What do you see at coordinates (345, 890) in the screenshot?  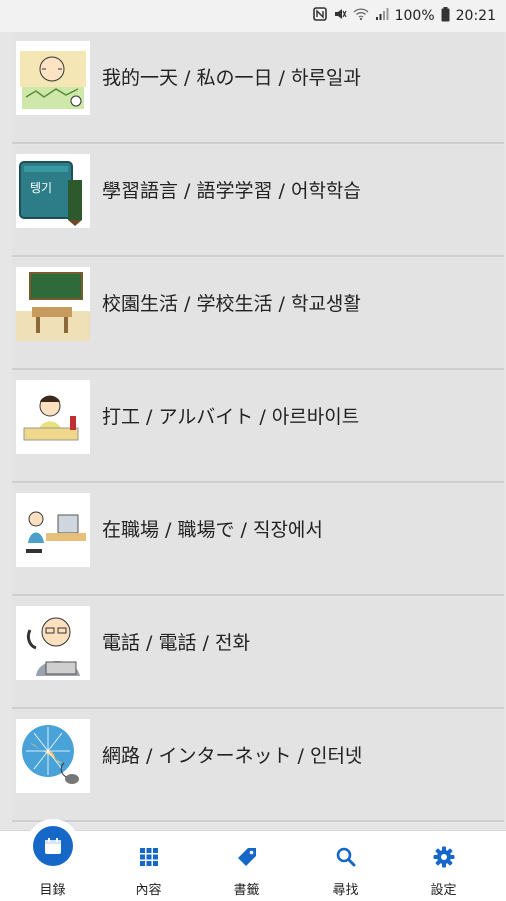 I see `tab-label: 尋找` at bounding box center [345, 890].